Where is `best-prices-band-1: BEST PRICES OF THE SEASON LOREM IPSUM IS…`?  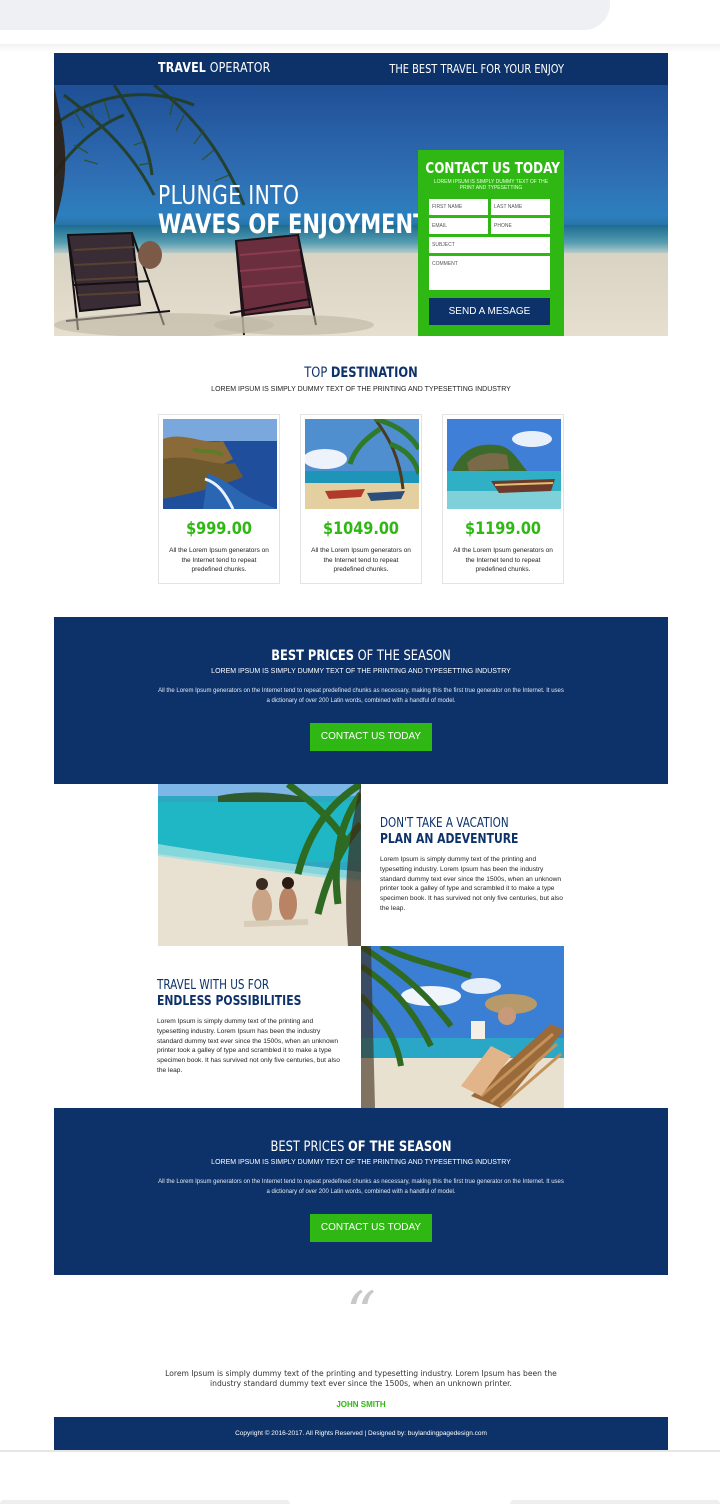 best-prices-band-1: BEST PRICES OF THE SEASON LOREM IPSUM IS… is located at coordinates (361, 700).